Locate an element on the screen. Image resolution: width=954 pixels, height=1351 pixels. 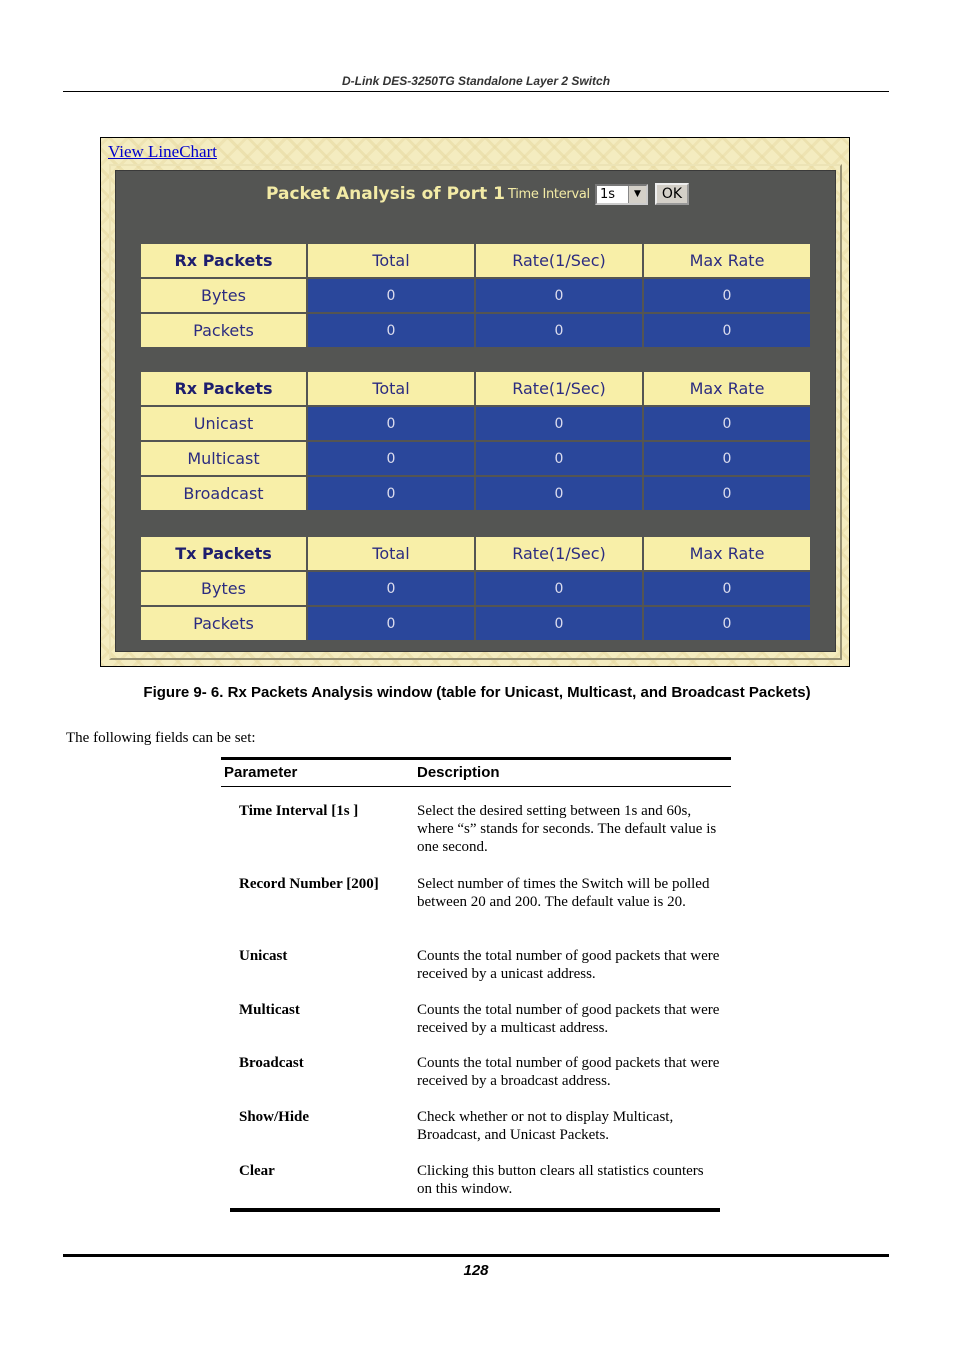
table-row: Broadcast 0 0 0 is located at coordinates (475, 493).